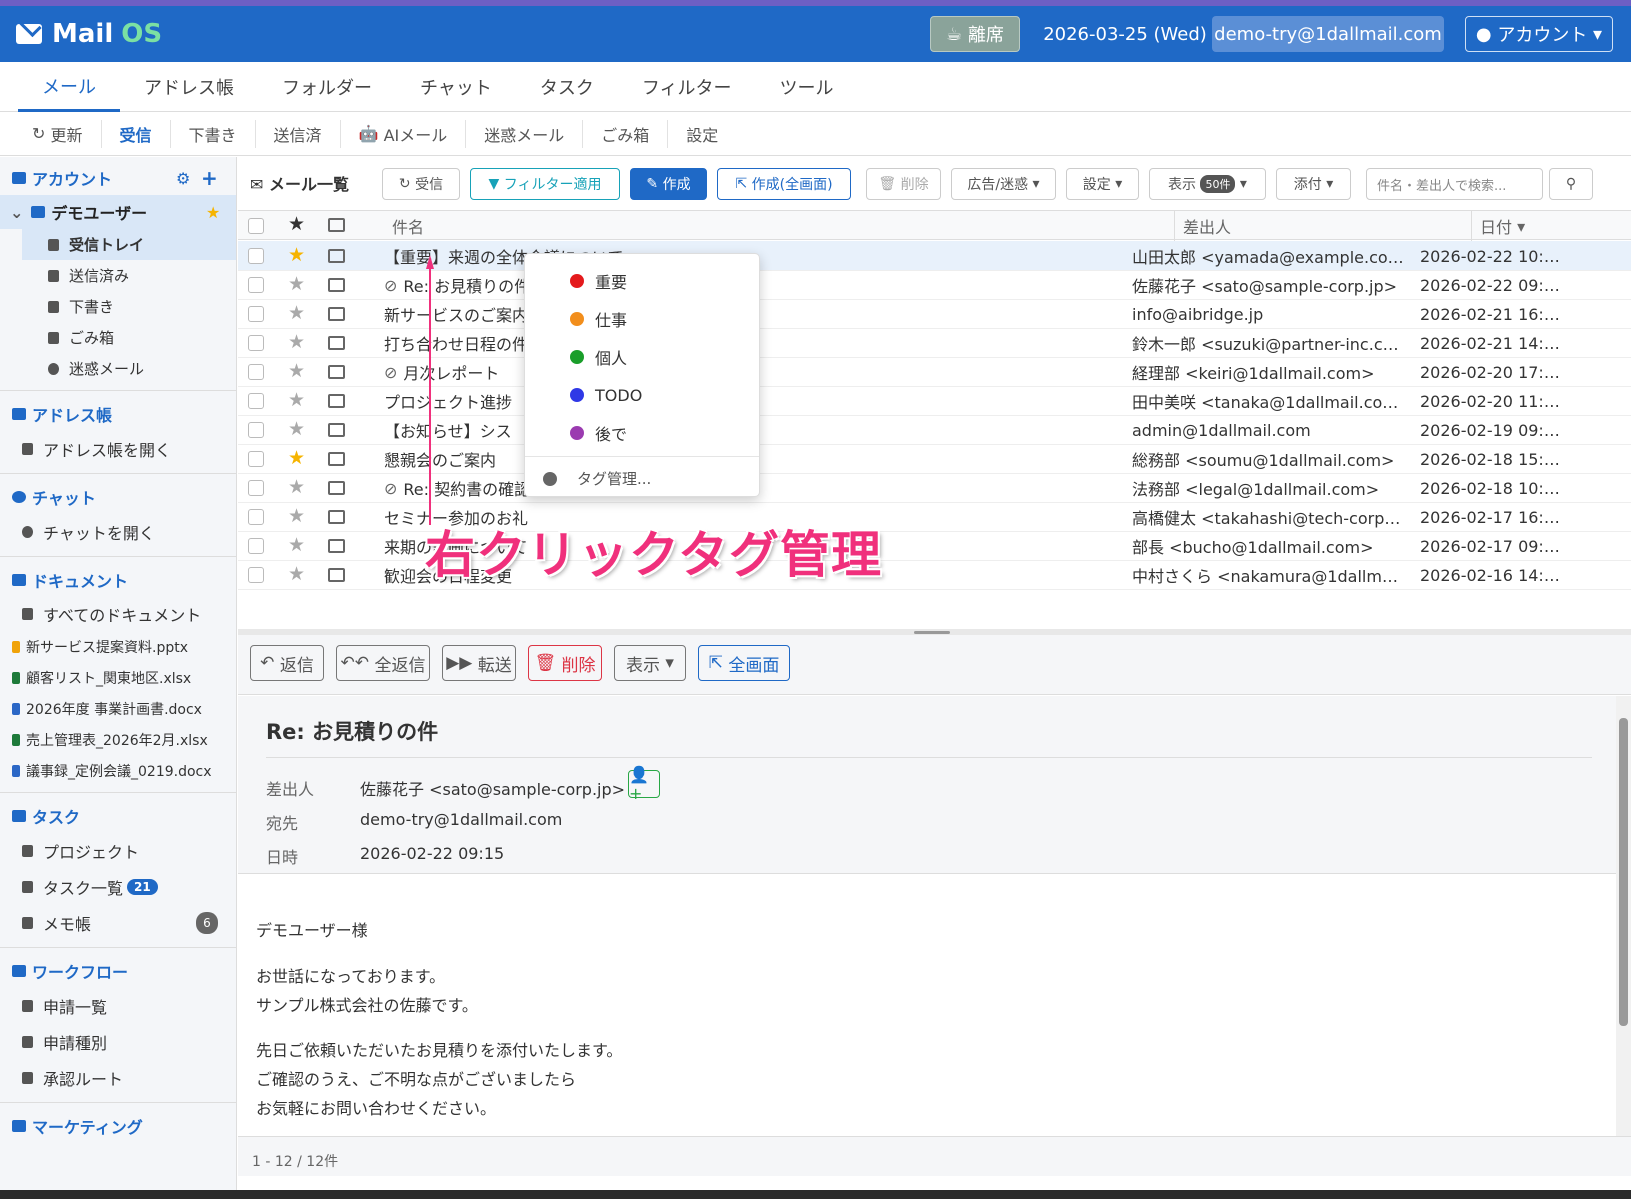 This screenshot has width=1631, height=1199. Describe the element at coordinates (118, 1006) in the screenshot. I see `sidebar-item-requests: 申請一覧` at that location.